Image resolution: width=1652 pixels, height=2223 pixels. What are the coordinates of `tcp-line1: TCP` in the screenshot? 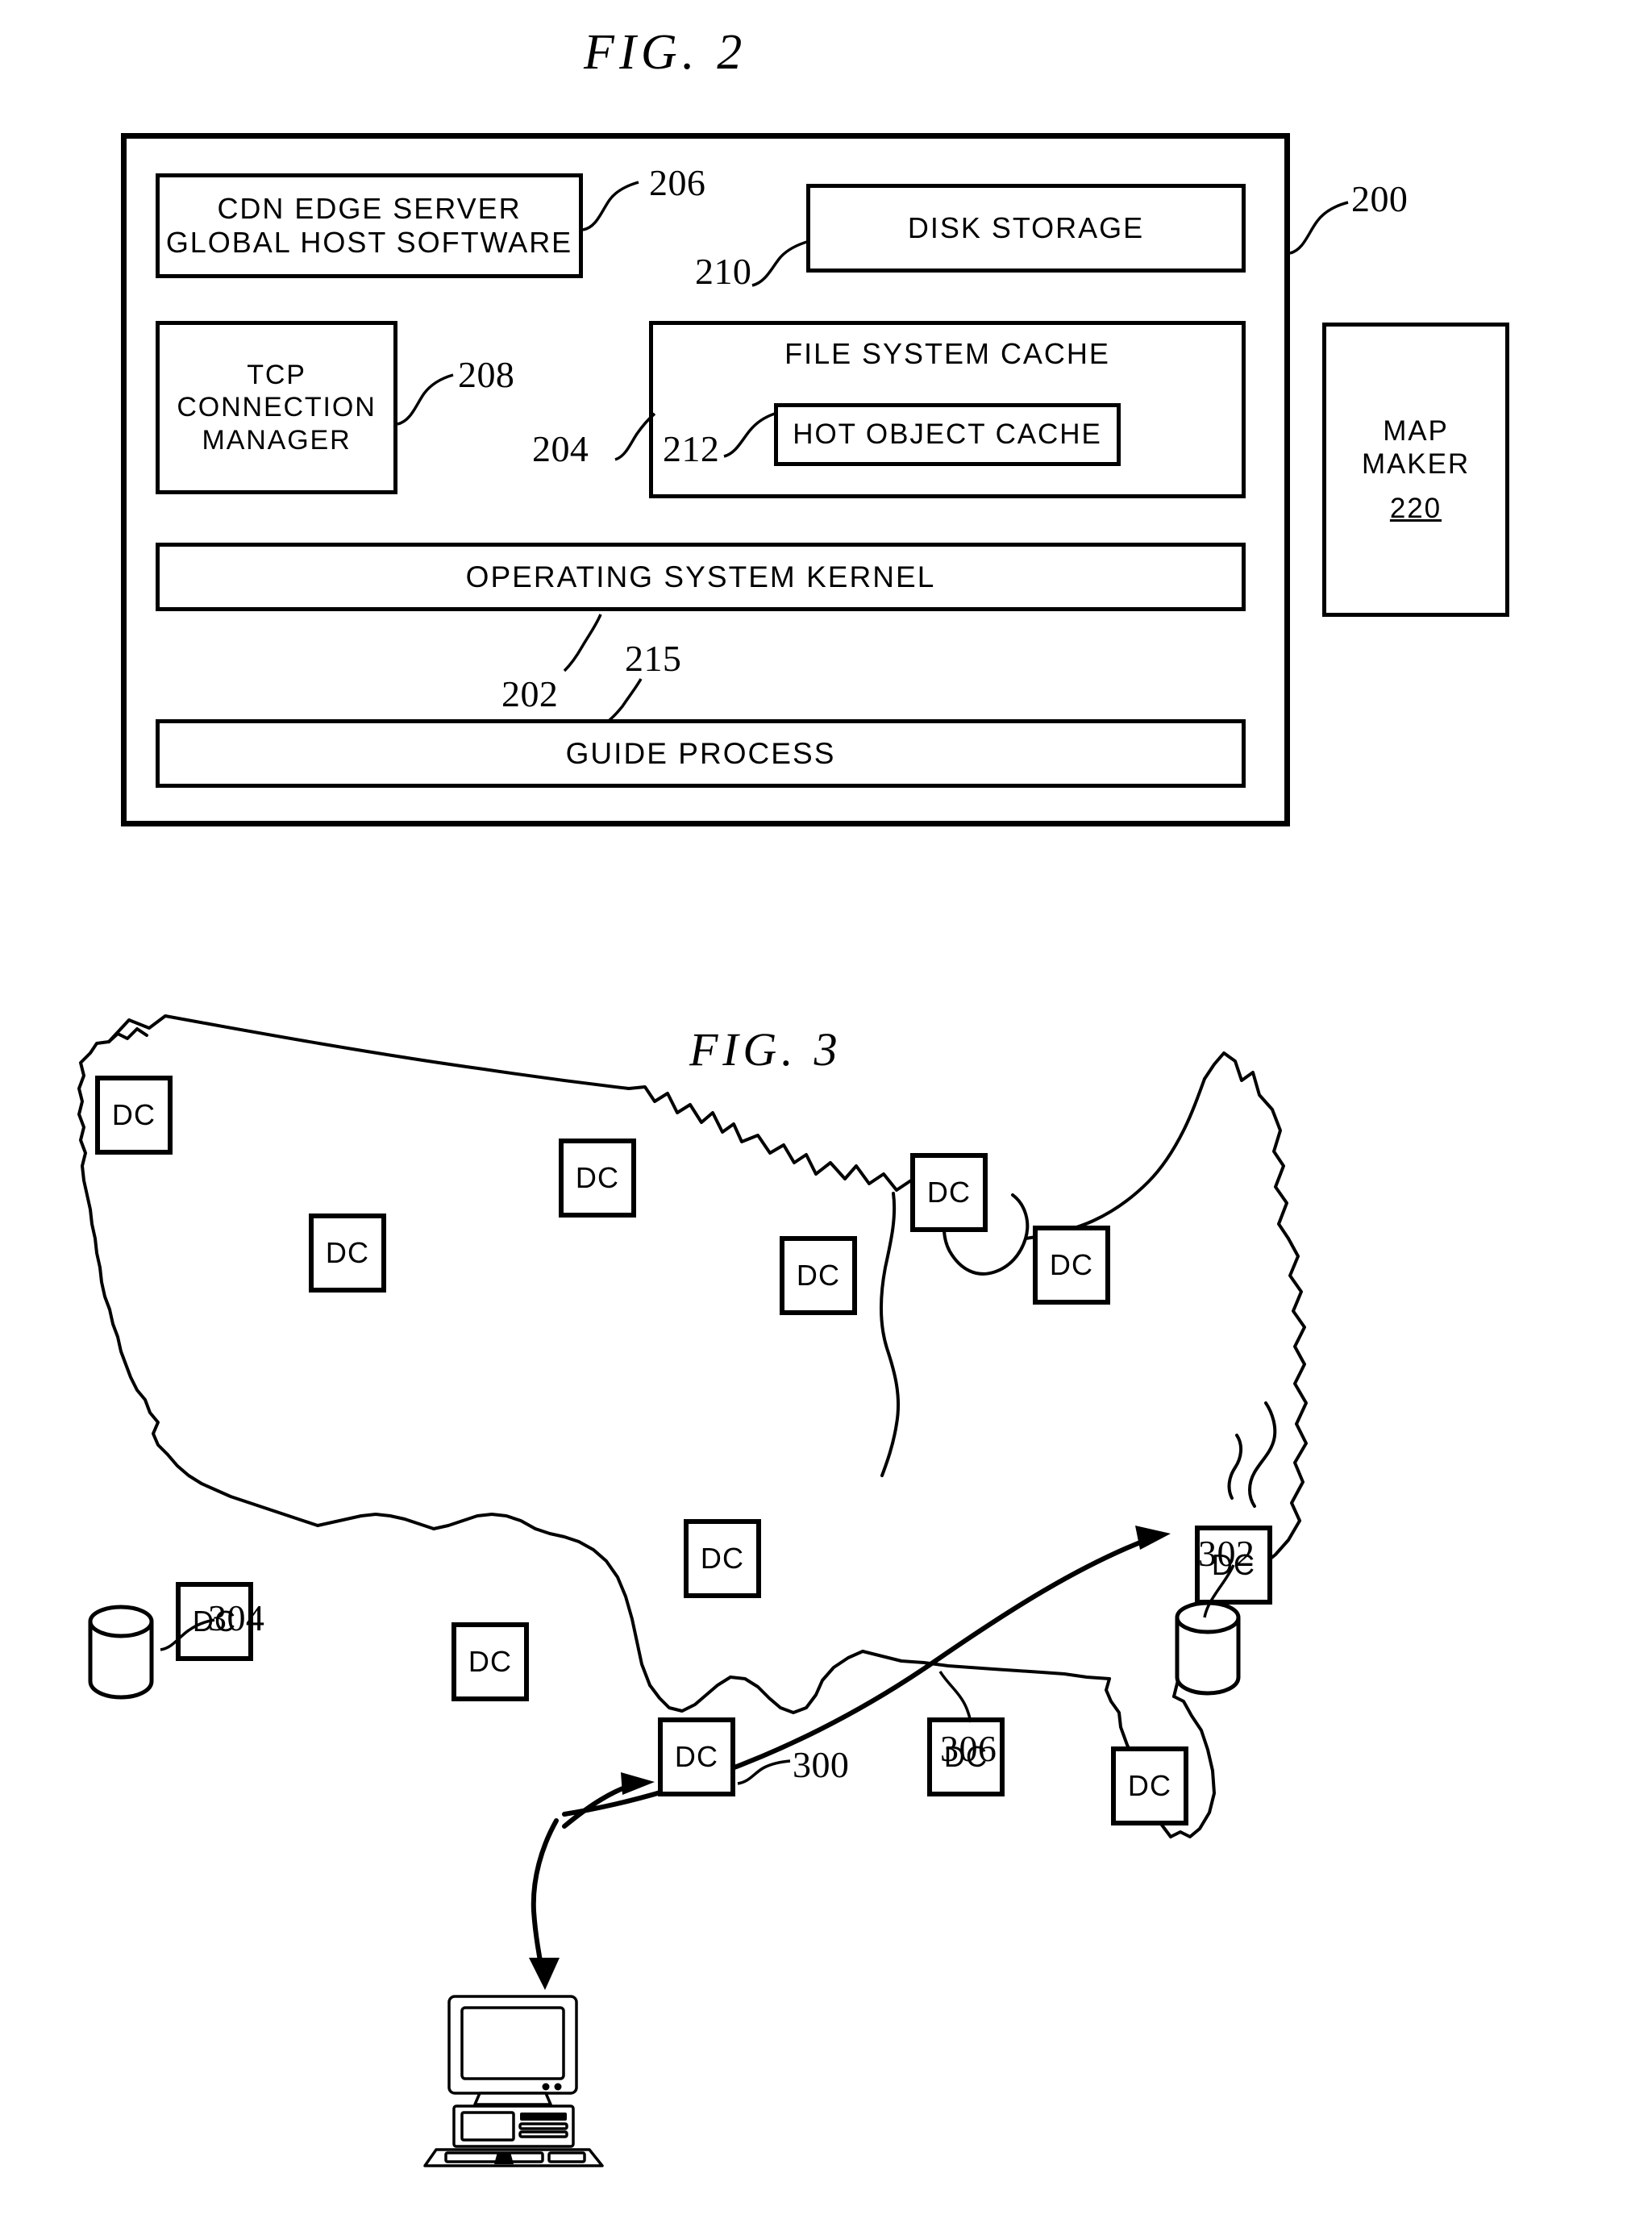 It's located at (276, 376).